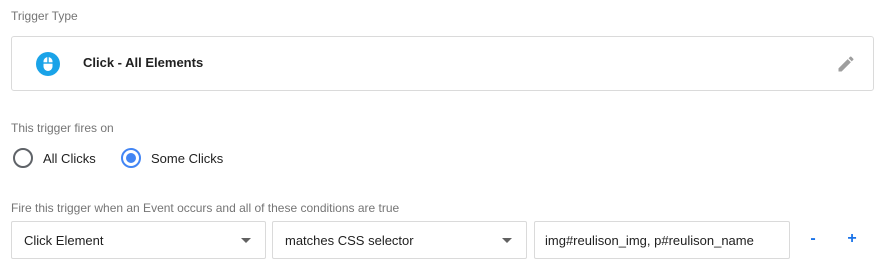  I want to click on mouse-icon, so click(48, 64).